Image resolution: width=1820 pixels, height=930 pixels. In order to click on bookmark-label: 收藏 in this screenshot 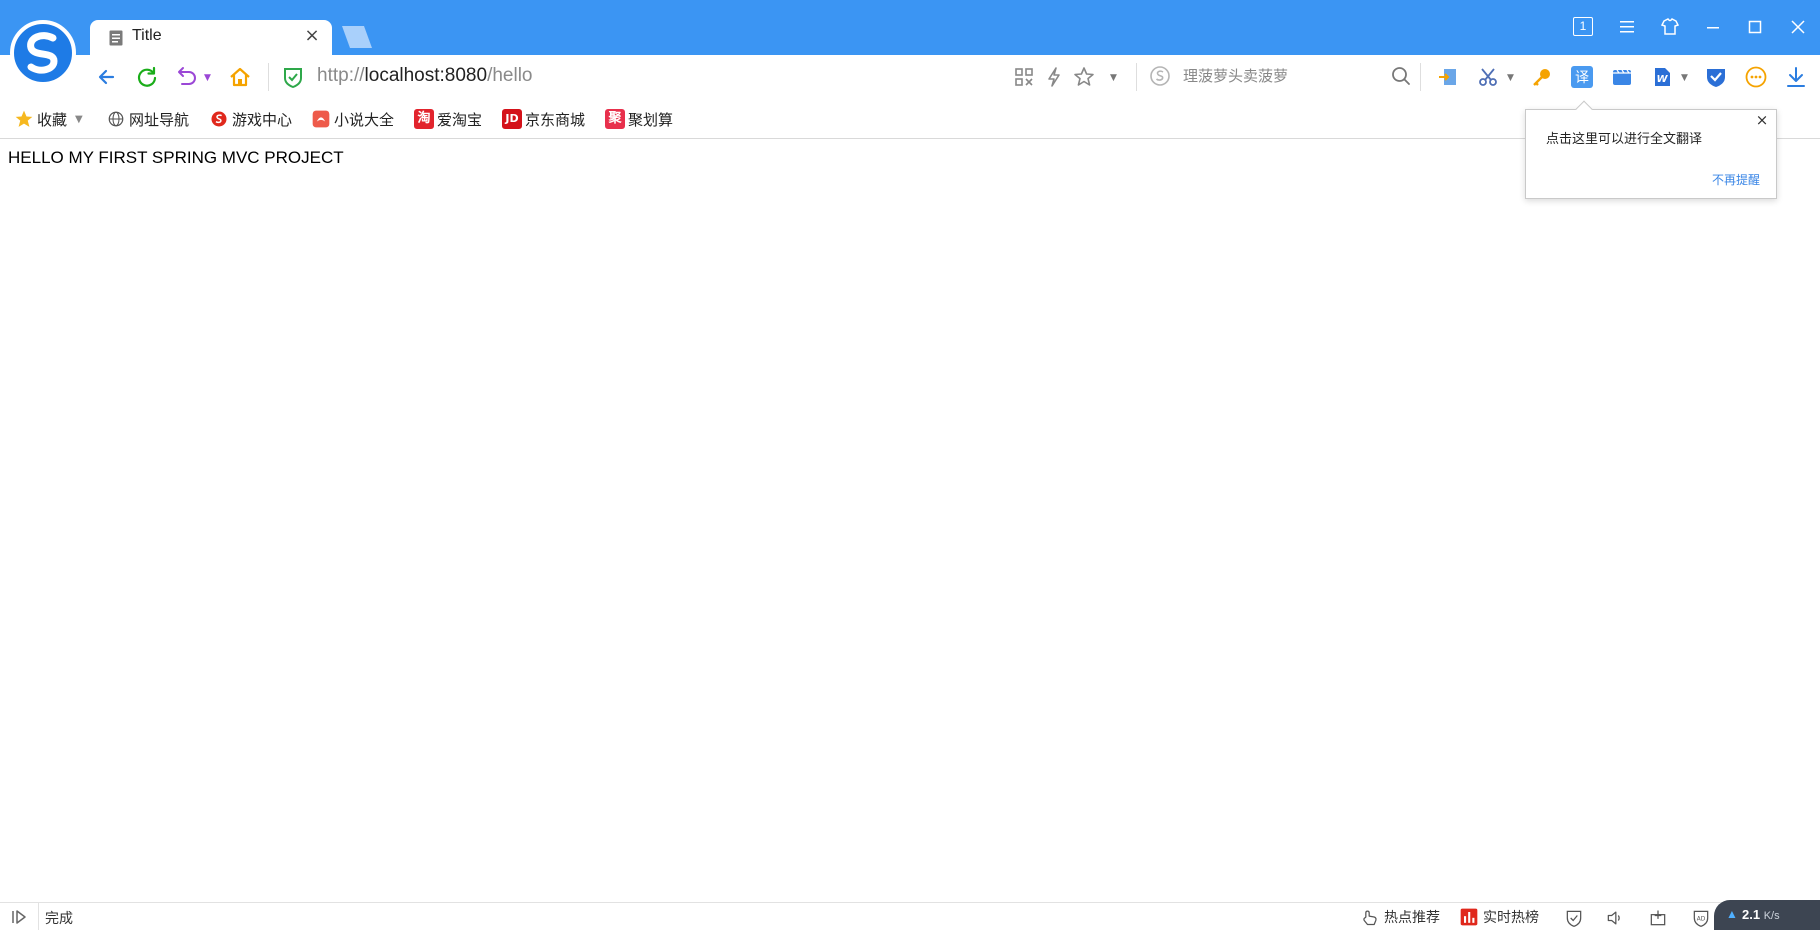, I will do `click(52, 119)`.